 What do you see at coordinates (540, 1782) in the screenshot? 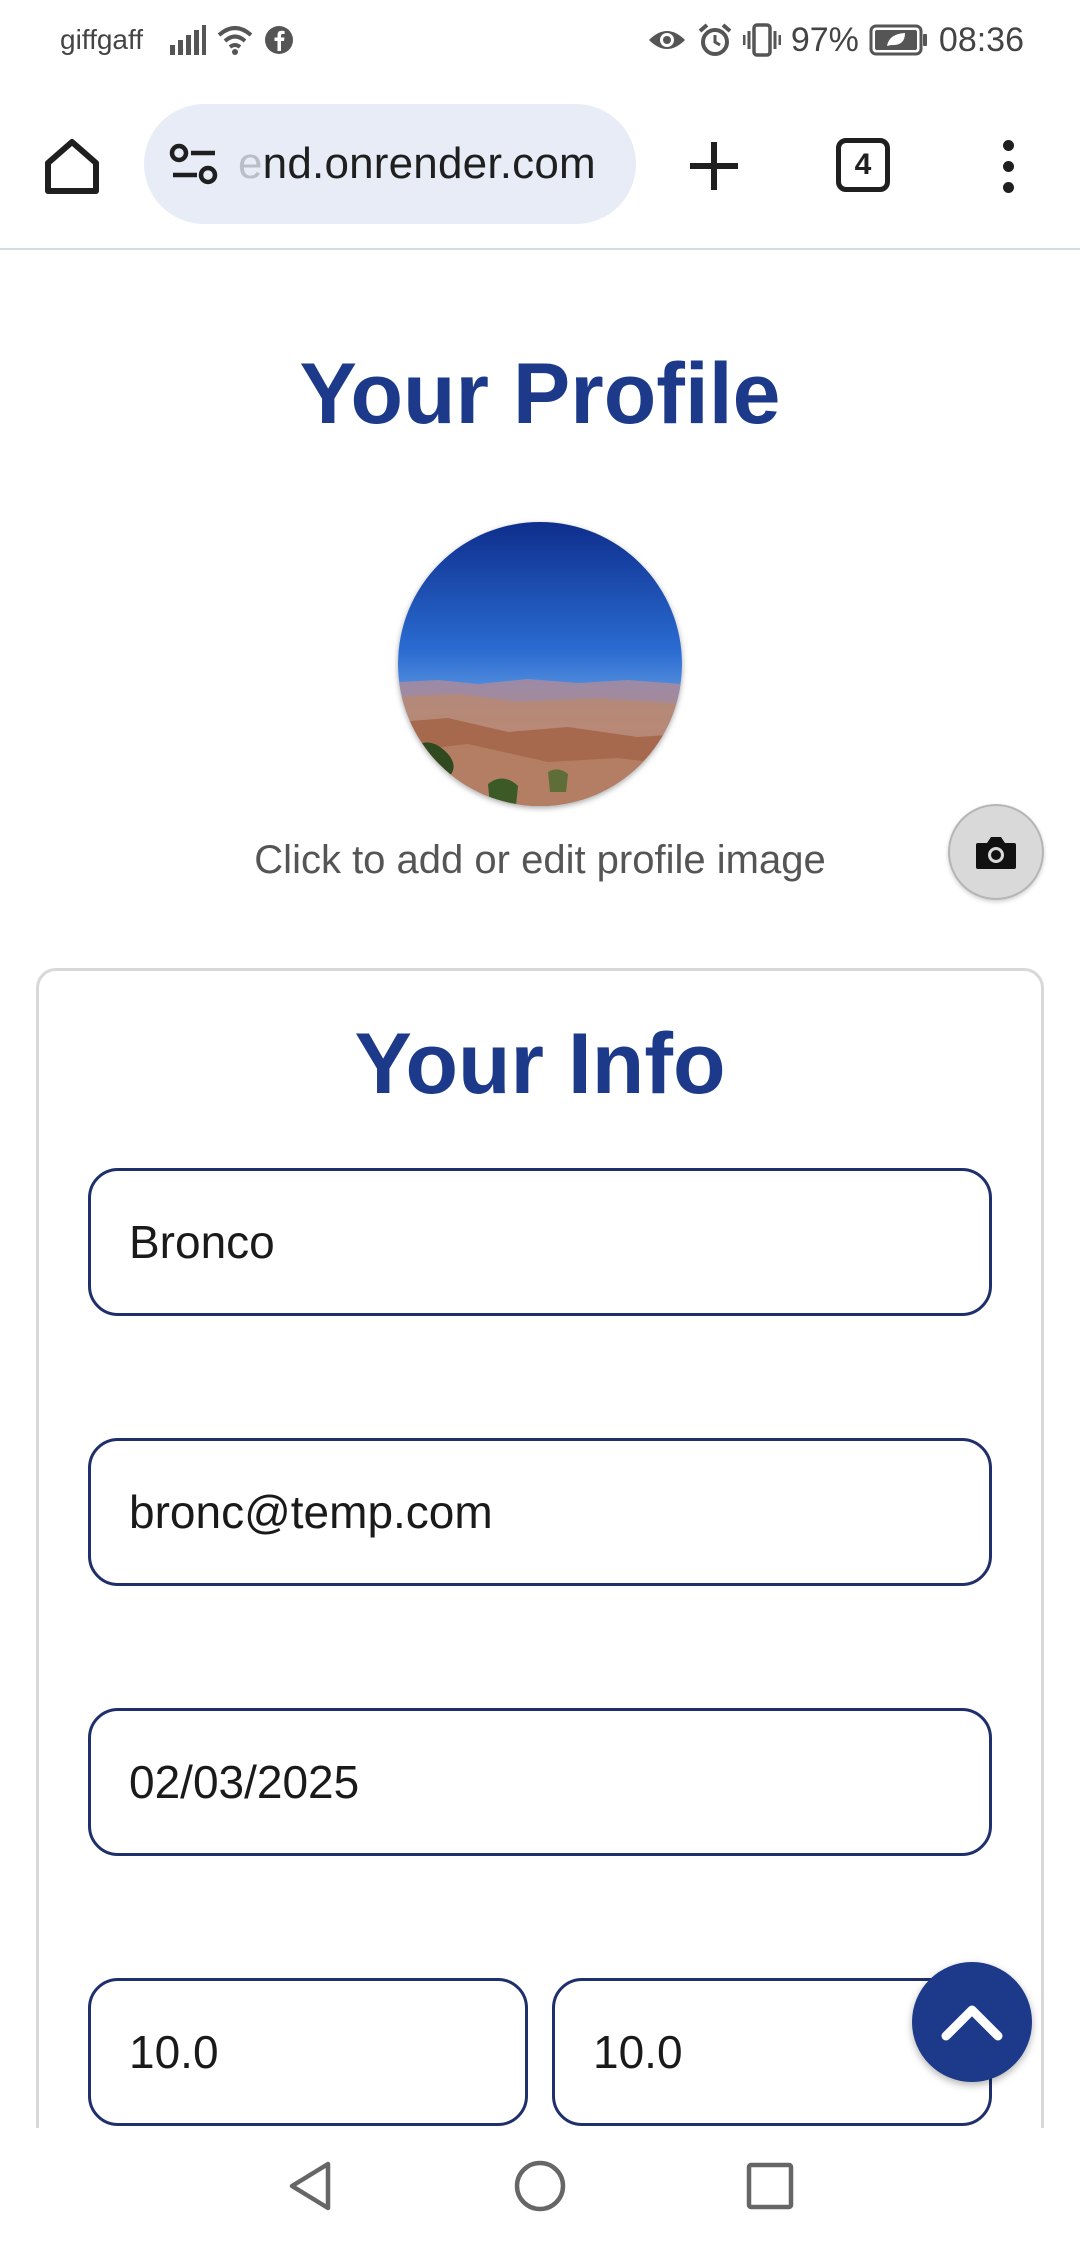
I see `date-field: 02/03/2025` at bounding box center [540, 1782].